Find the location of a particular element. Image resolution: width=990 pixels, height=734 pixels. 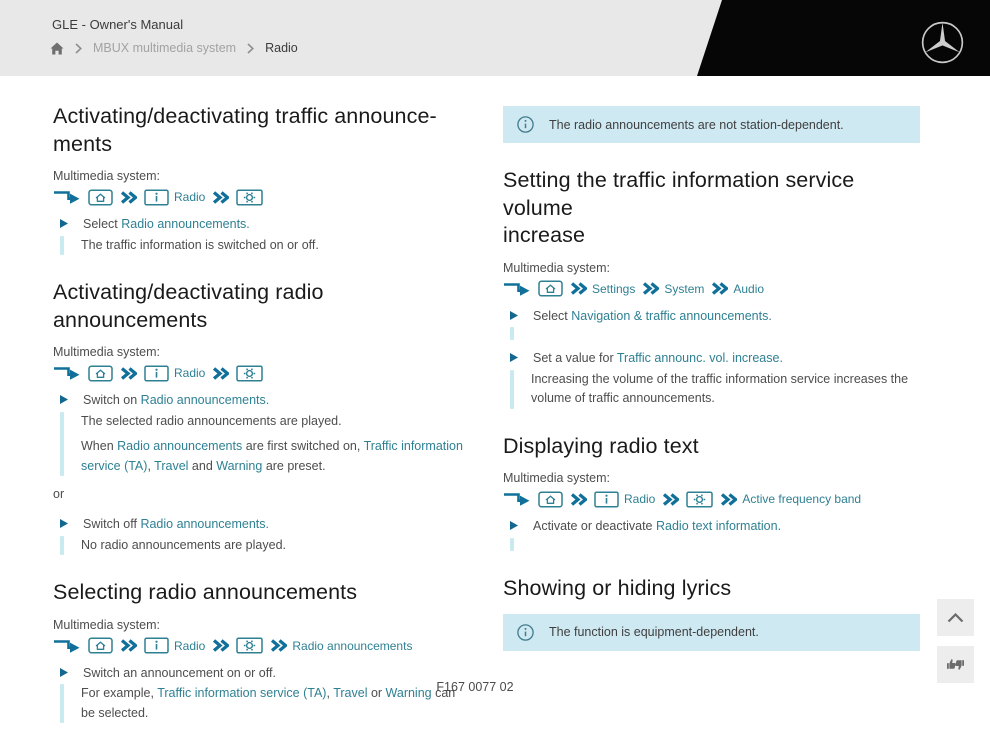

menu-path-label: Radio is located at coordinates (190, 373).